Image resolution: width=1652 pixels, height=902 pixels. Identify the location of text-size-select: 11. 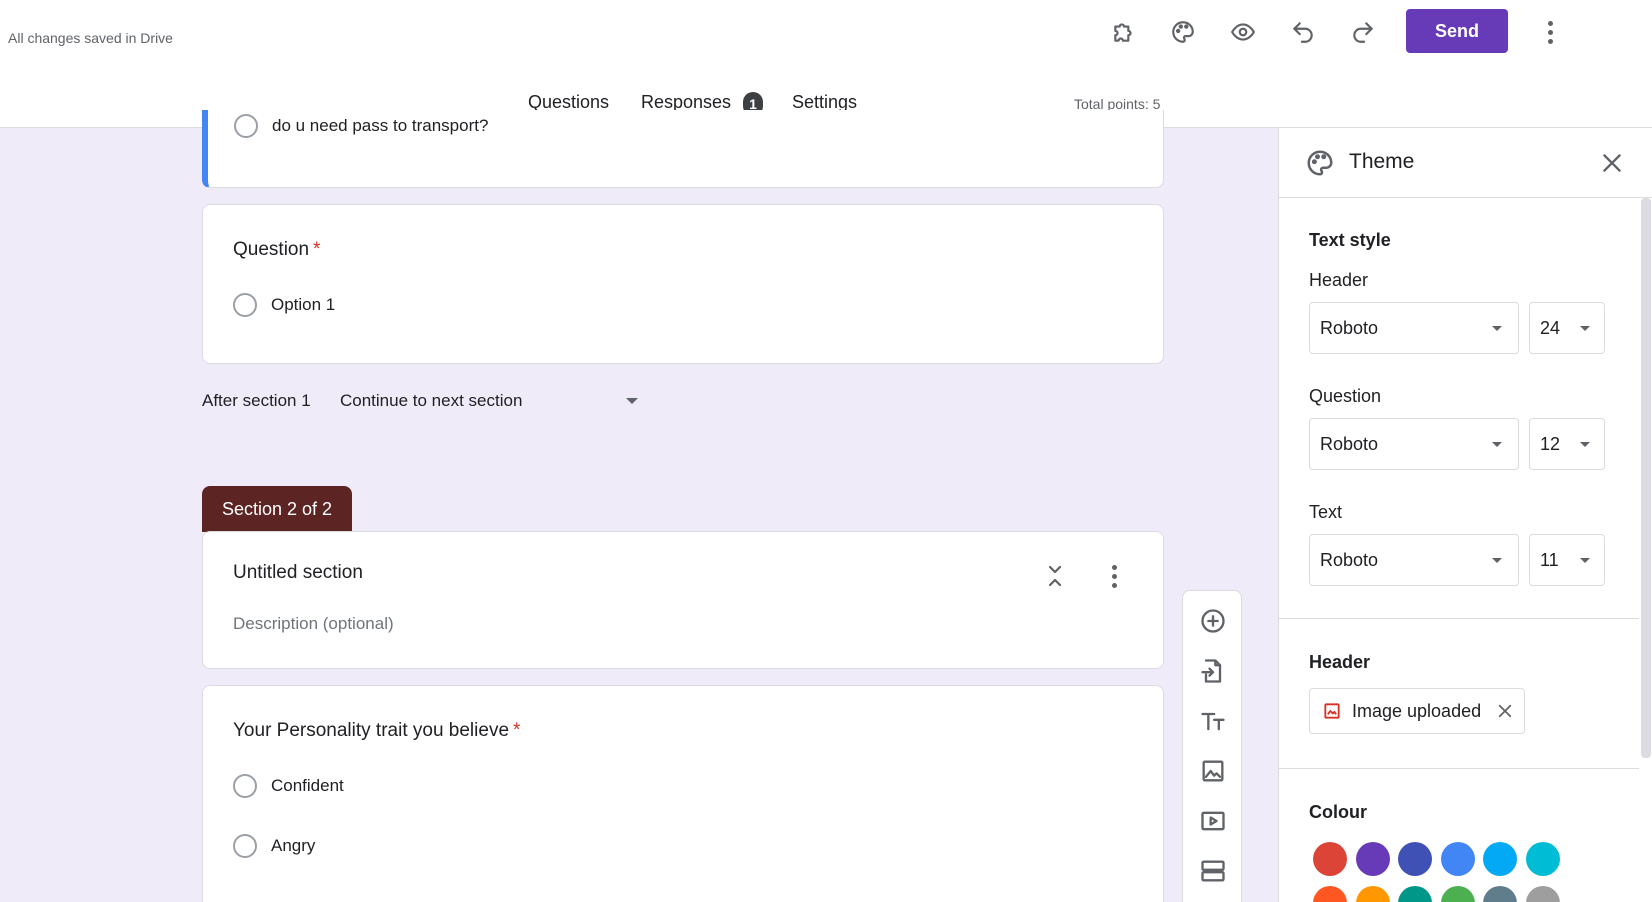
(1567, 560).